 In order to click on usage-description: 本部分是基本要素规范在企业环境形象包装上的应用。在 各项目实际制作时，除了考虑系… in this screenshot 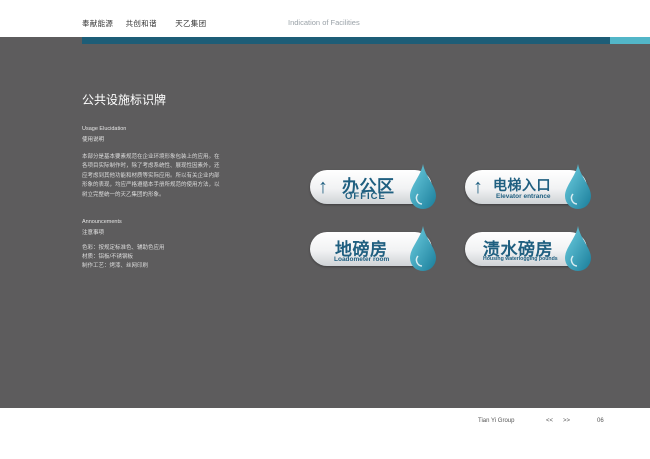, I will do `click(162, 176)`.